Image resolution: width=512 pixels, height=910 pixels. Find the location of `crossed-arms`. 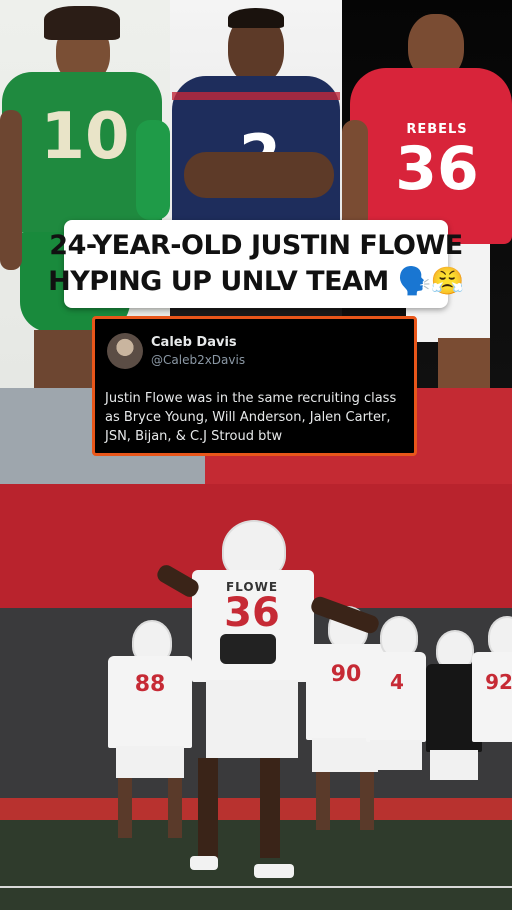

crossed-arms is located at coordinates (259, 175).